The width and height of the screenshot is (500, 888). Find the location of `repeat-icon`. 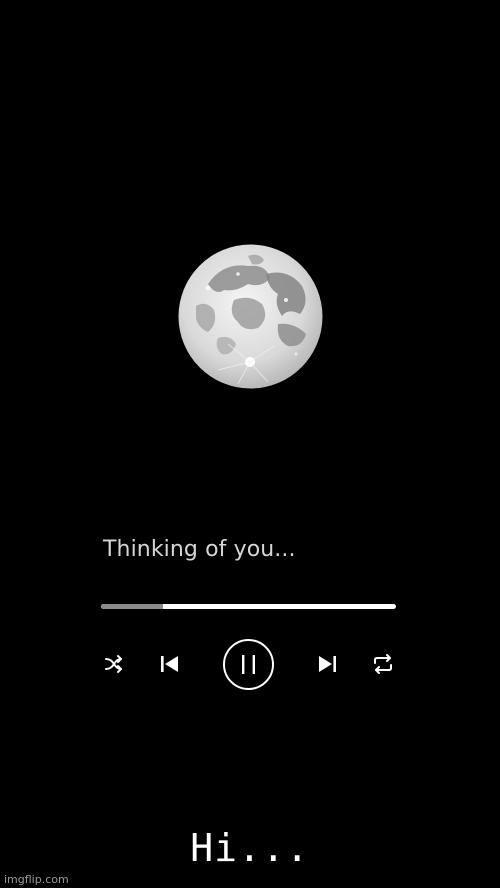

repeat-icon is located at coordinates (383, 664).